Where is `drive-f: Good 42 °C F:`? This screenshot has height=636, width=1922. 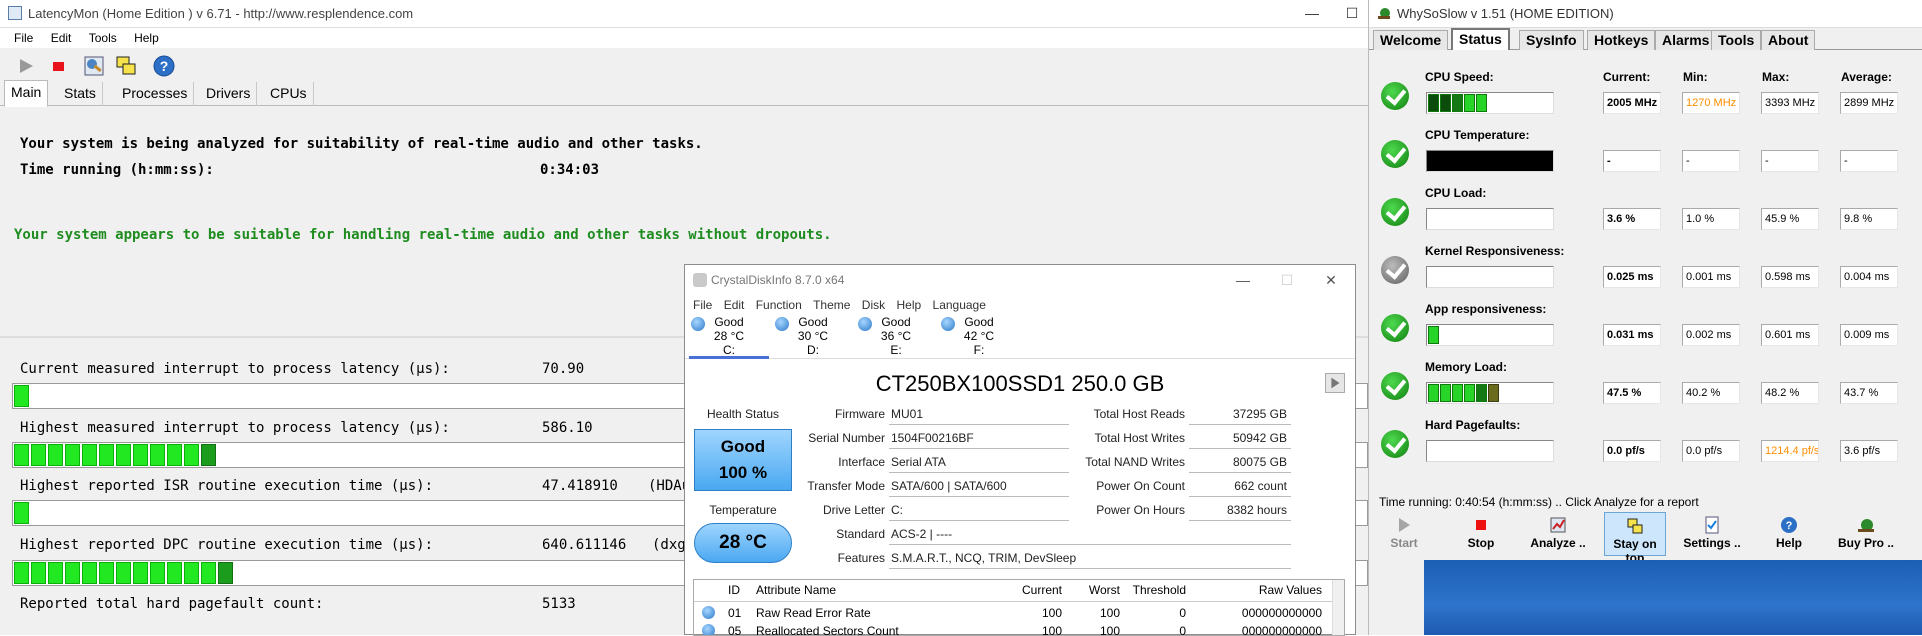
drive-f: Good 42 °C F: is located at coordinates (979, 337).